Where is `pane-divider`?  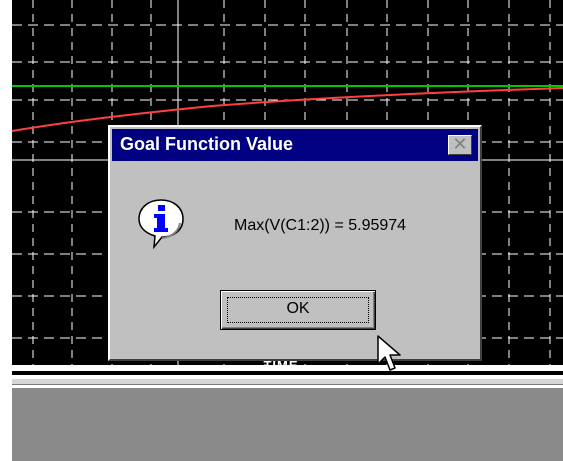
pane-divider is located at coordinates (287, 381).